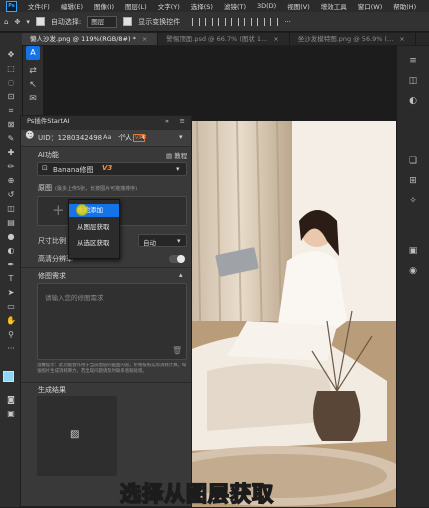  I want to click on zoom-tool-icon: ⚲, so click(11, 335).